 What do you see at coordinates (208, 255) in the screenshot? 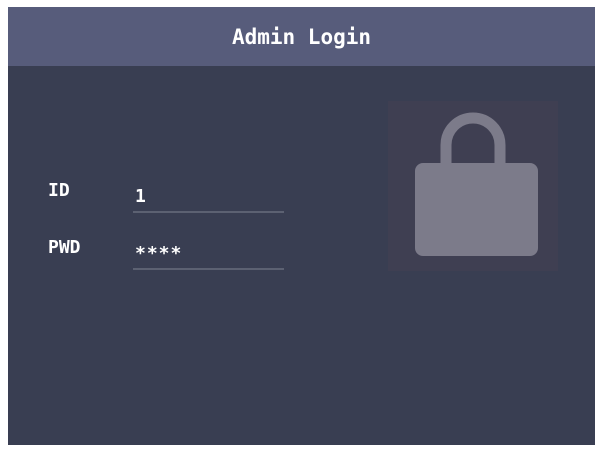
I see `password-field: ****` at bounding box center [208, 255].